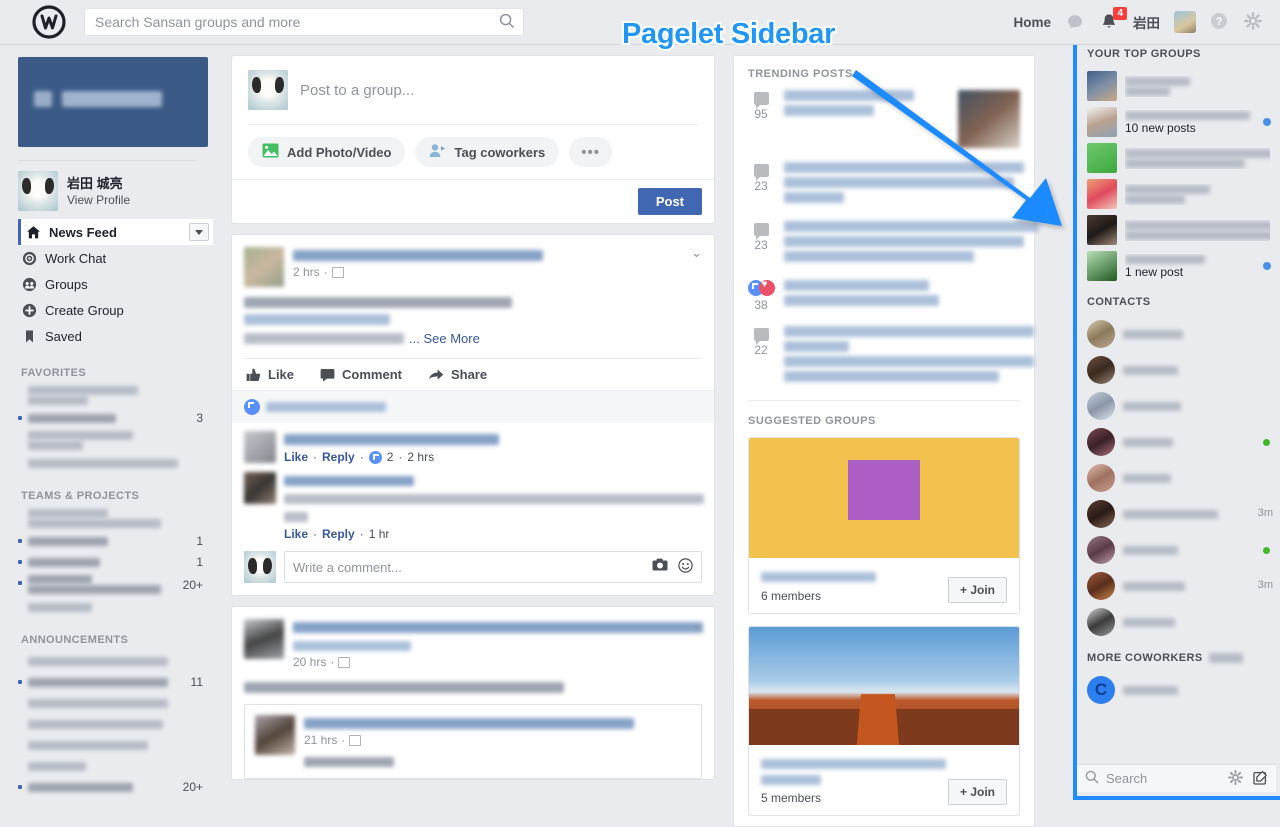 The width and height of the screenshot is (1280, 827). I want to click on contact-item: 3m, so click(1178, 586).